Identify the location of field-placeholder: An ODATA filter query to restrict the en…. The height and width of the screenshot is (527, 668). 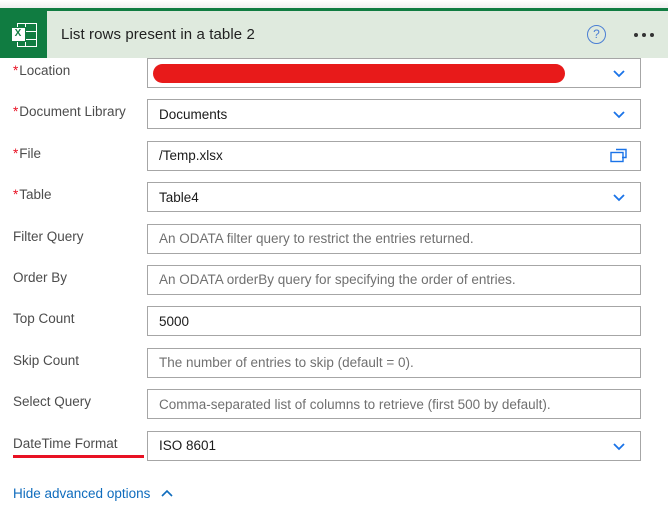
(316, 239).